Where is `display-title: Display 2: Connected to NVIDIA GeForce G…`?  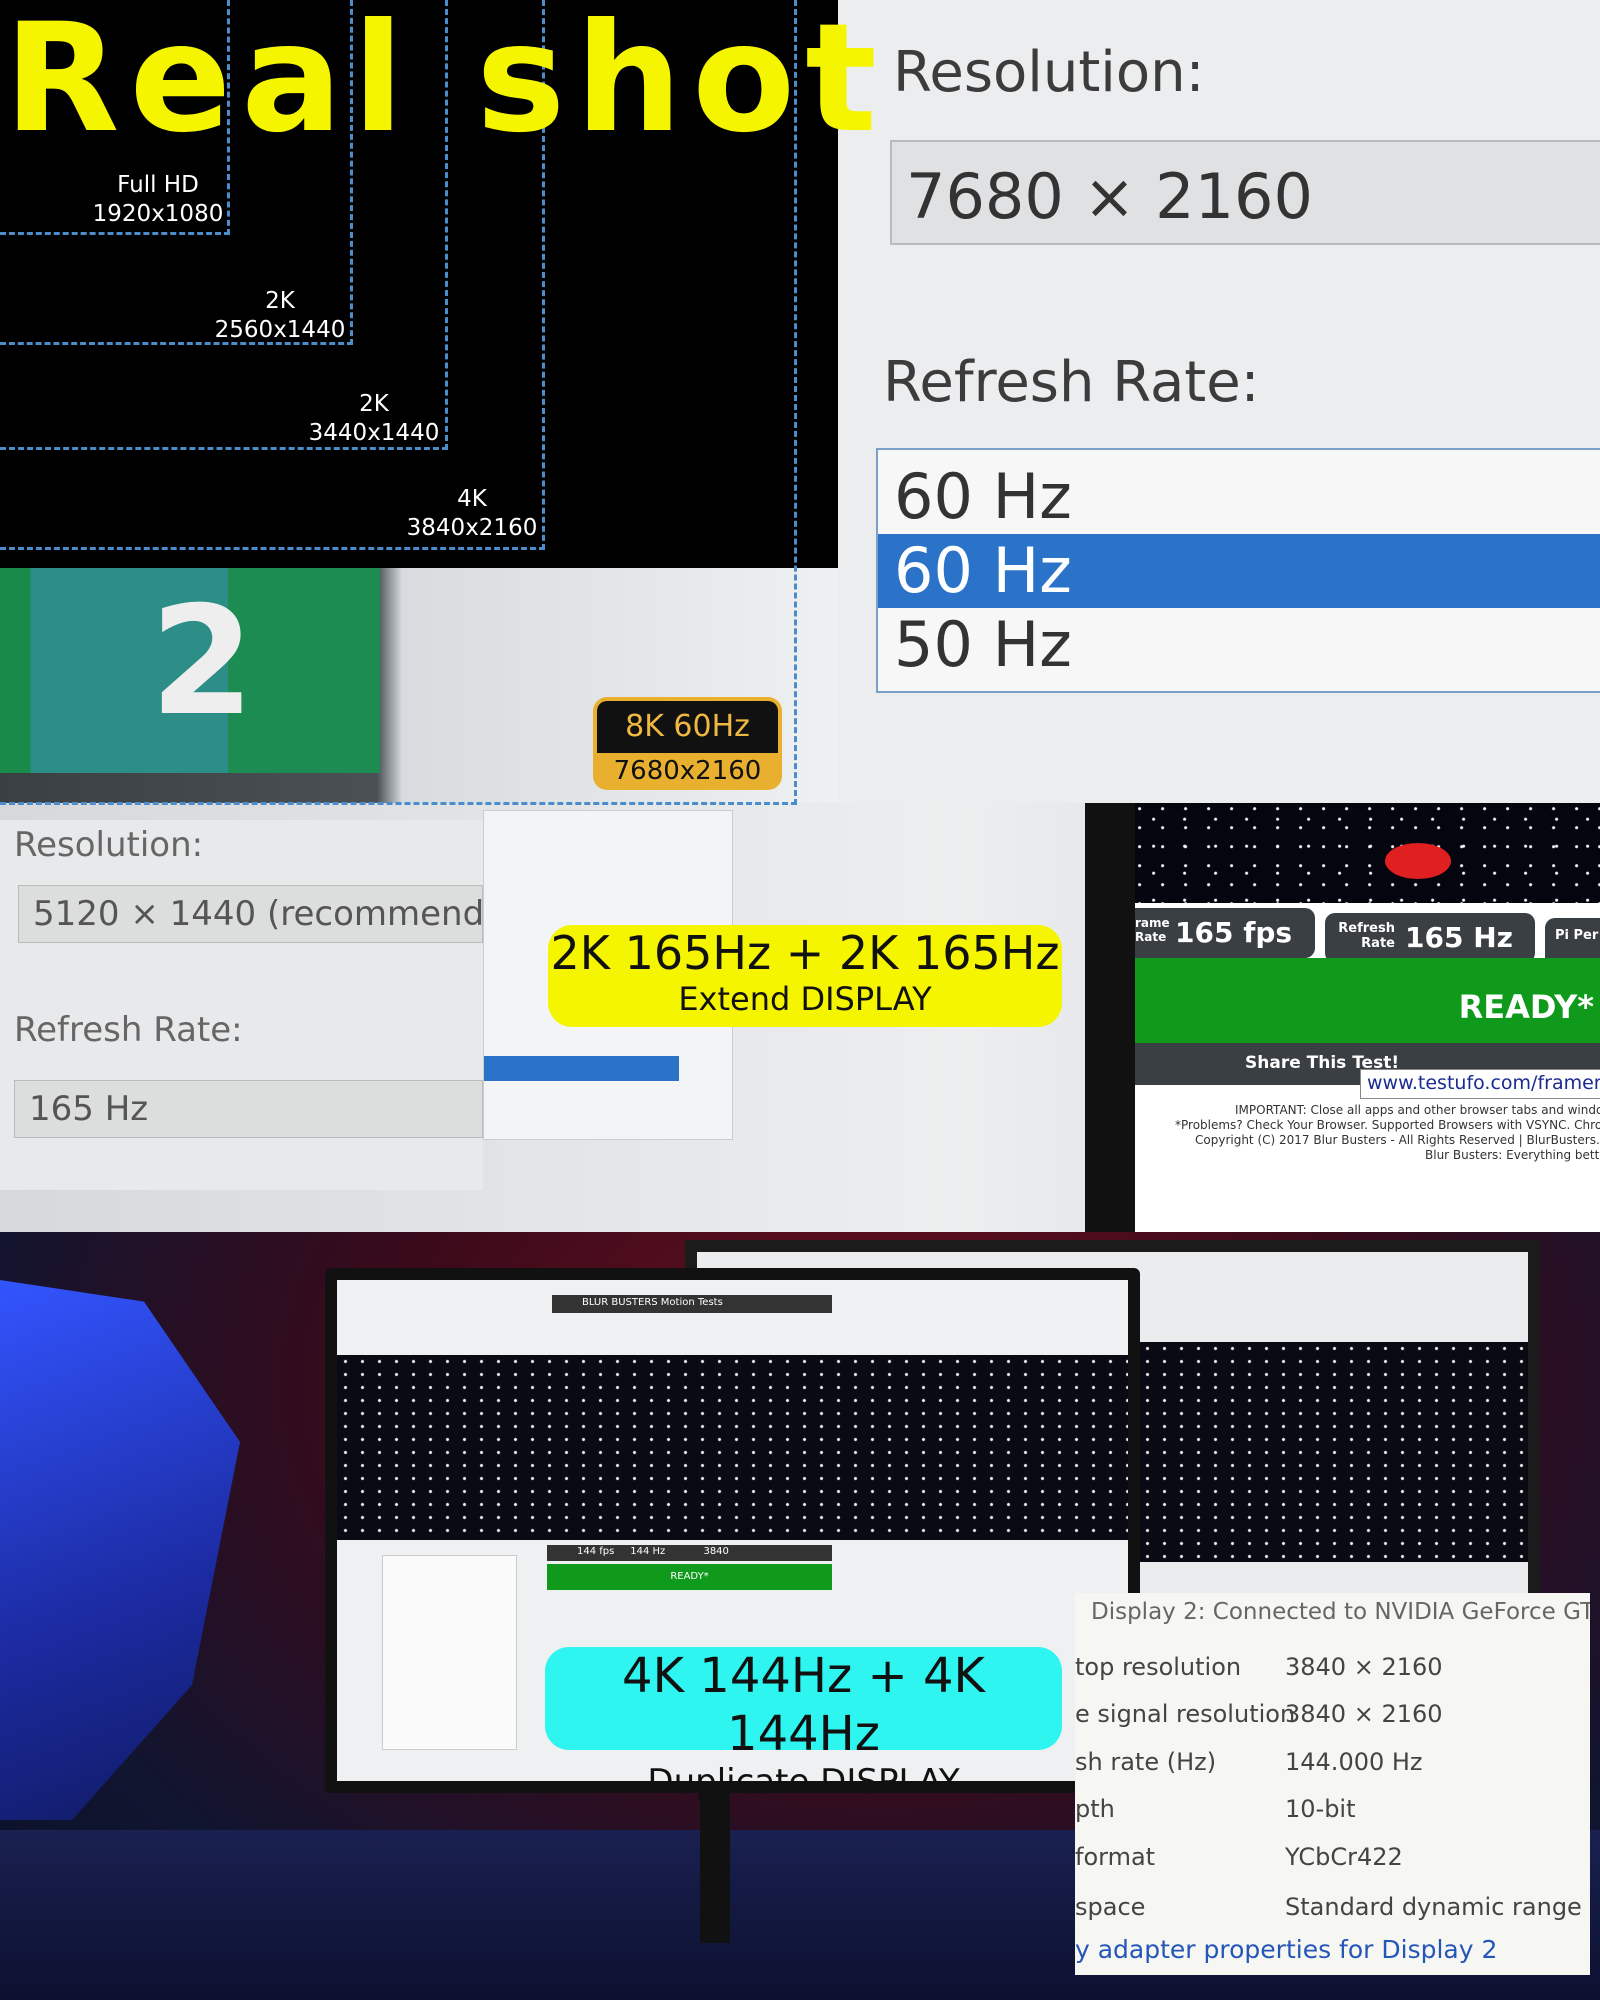 display-title: Display 2: Connected to NVIDIA GeForce G… is located at coordinates (1340, 1612).